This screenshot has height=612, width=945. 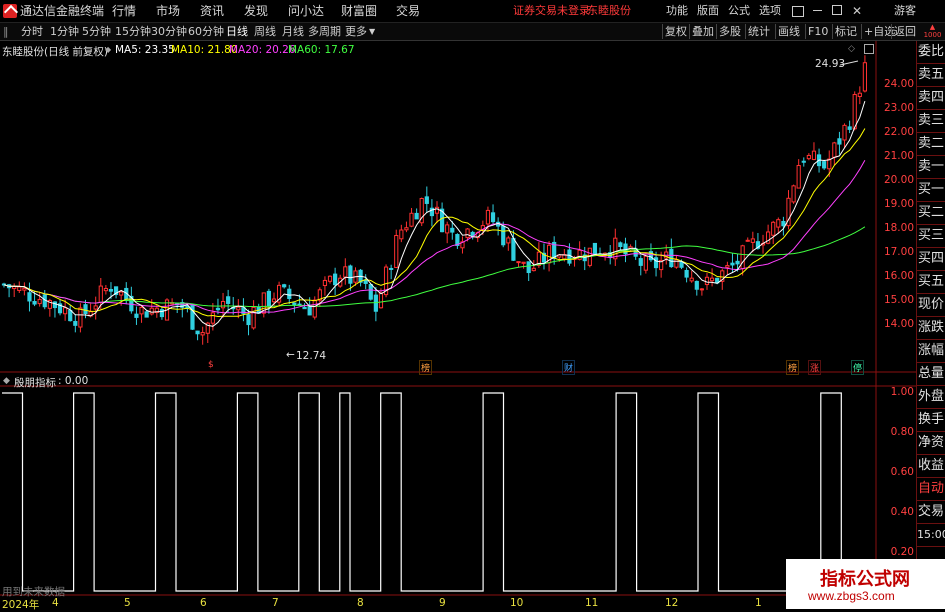 I want to click on side-item-volume: 总量, so click(x=931, y=374).